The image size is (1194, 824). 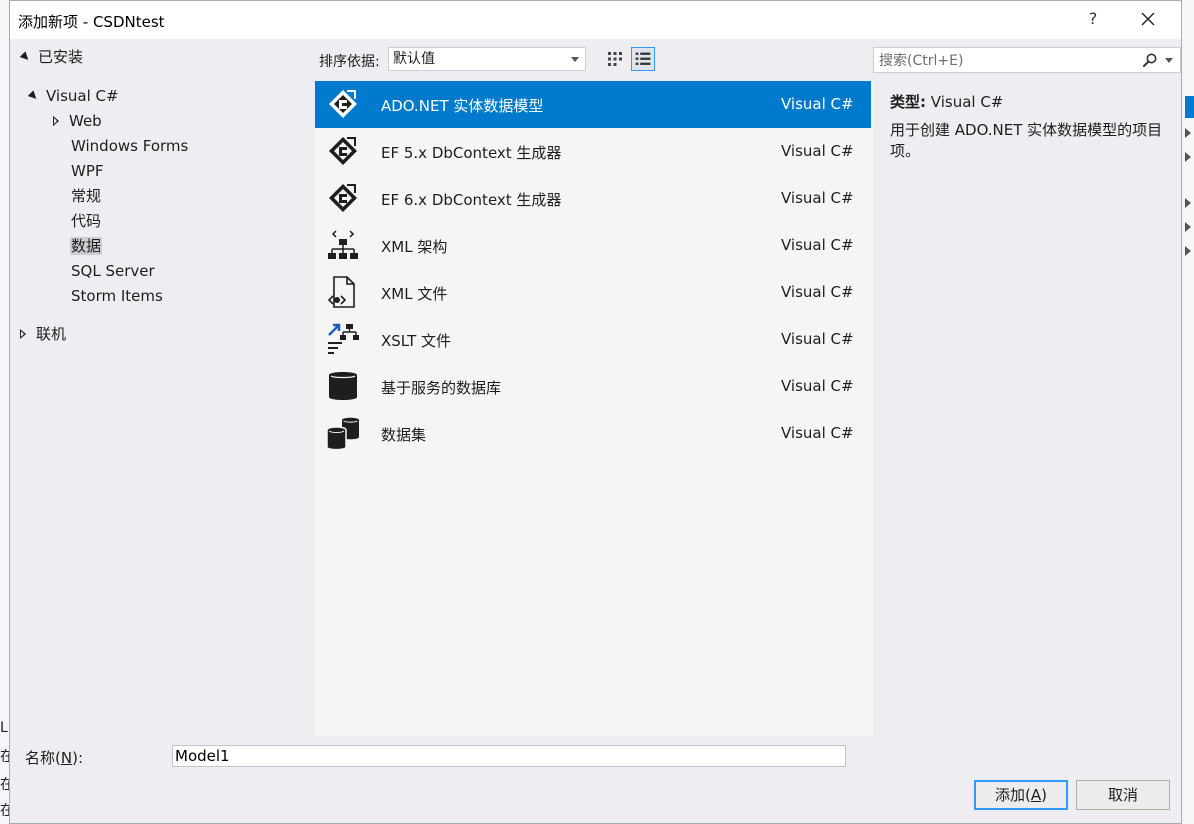 What do you see at coordinates (967, 102) in the screenshot?
I see `type-value: Visual C#` at bounding box center [967, 102].